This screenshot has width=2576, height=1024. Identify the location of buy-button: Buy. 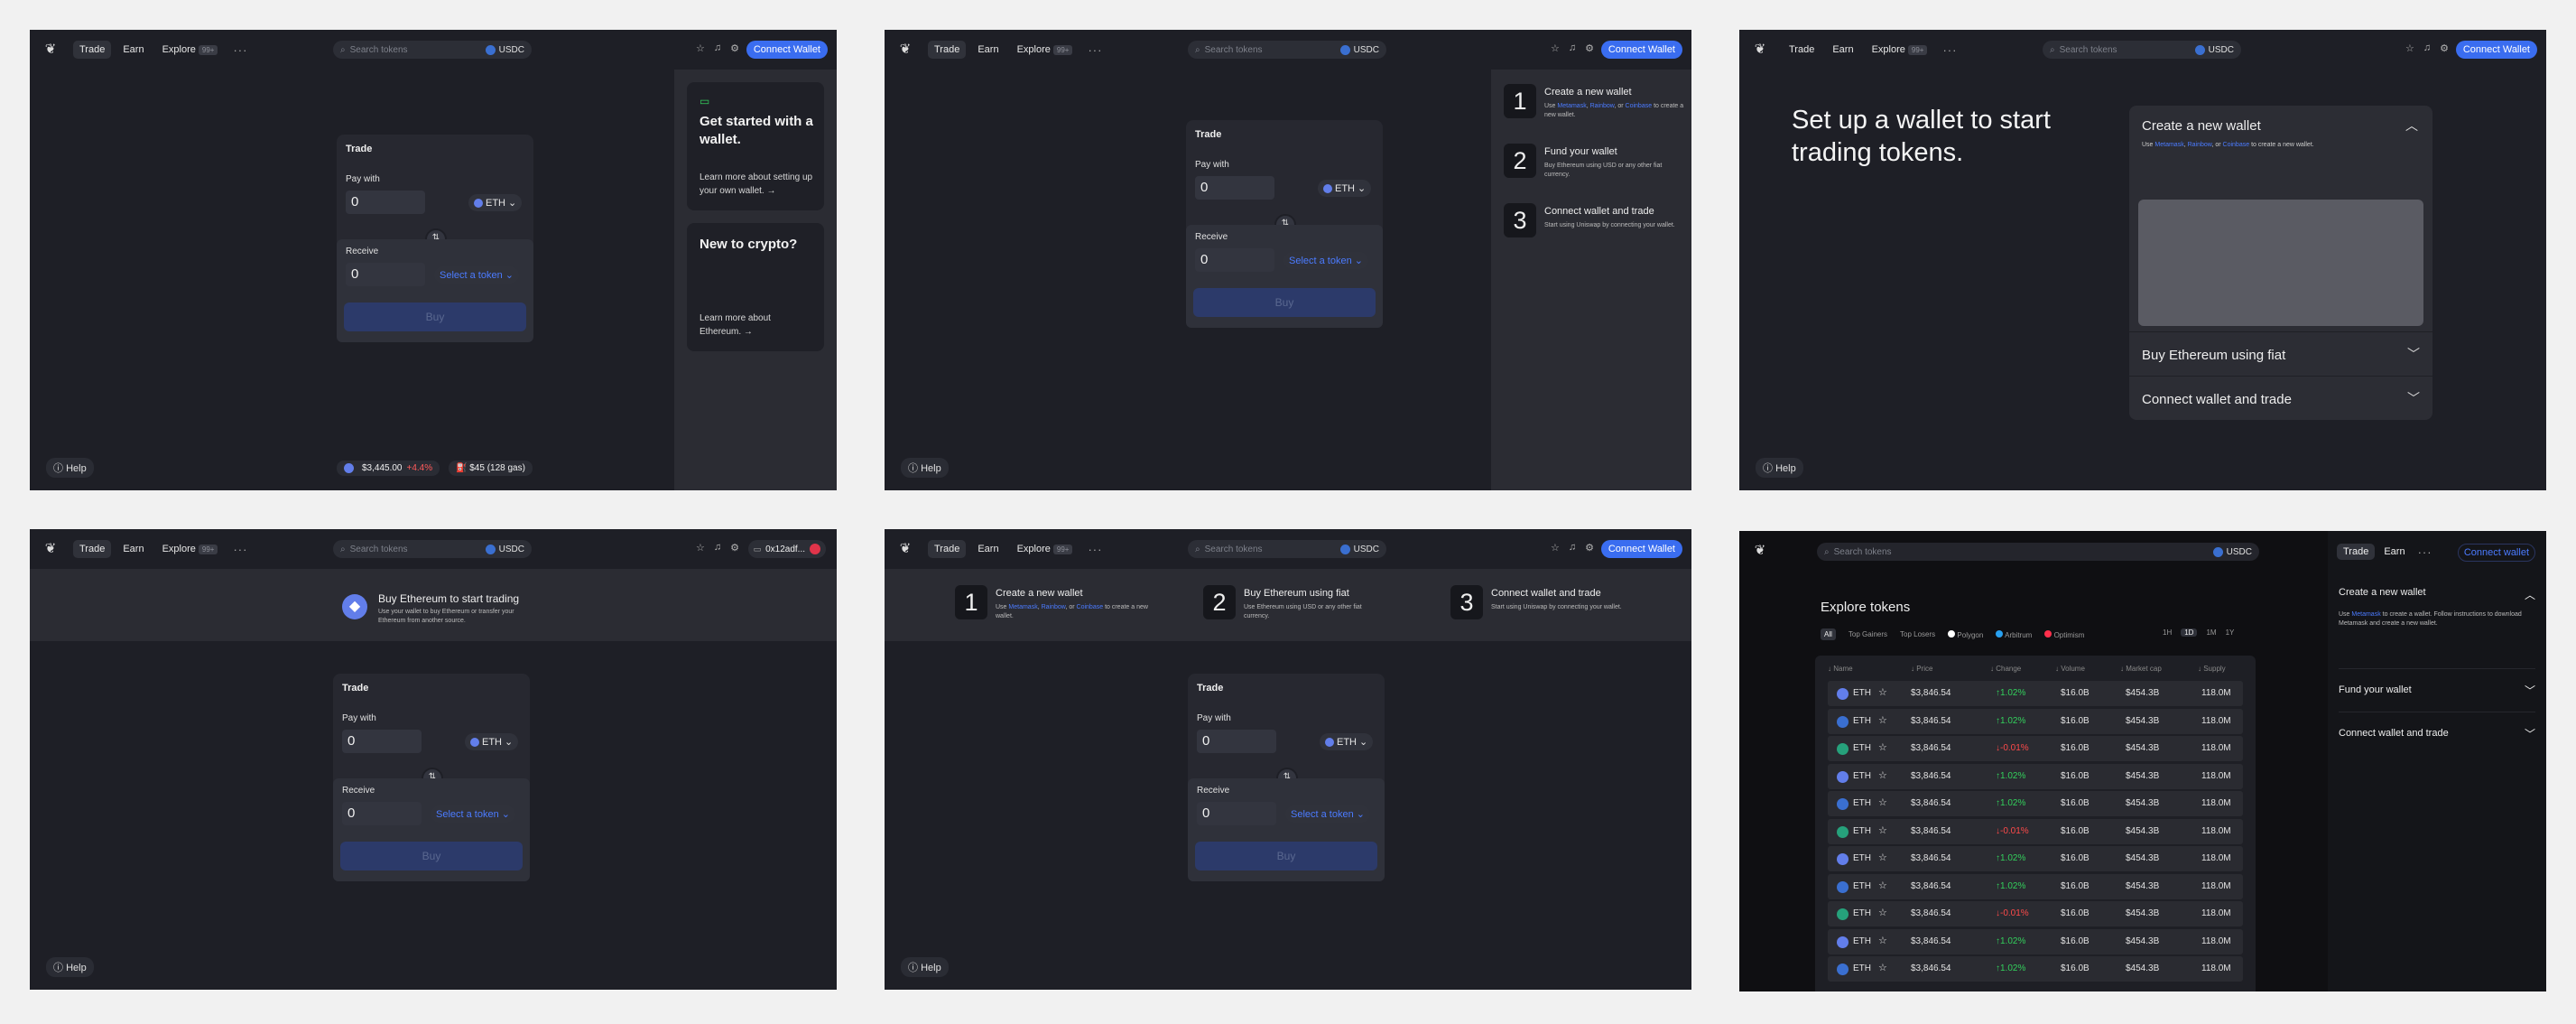
(435, 317).